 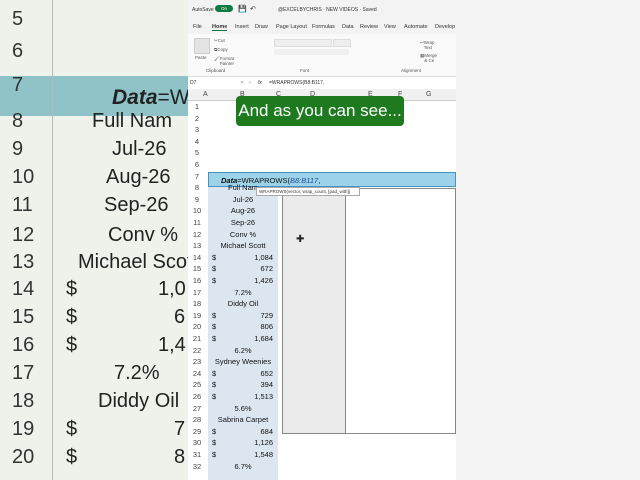 I want to click on menu-tab-page-layout: Page Layout, so click(x=291, y=27).